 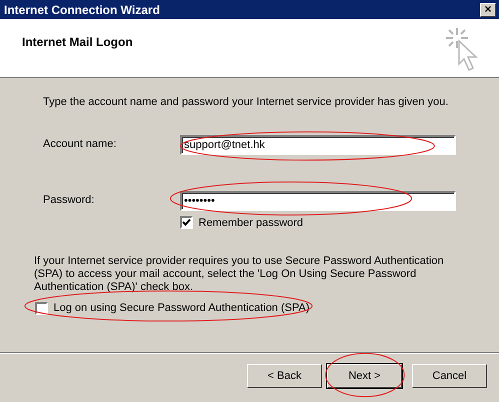 What do you see at coordinates (318, 200) in the screenshot?
I see `password-field: ••••••••` at bounding box center [318, 200].